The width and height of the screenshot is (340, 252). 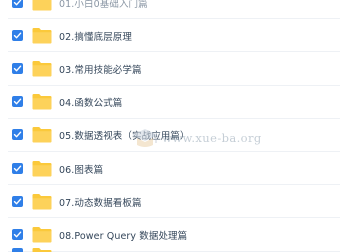 I want to click on folder-row: 05.数据透视表（实战应用篇）, so click(x=170, y=135).